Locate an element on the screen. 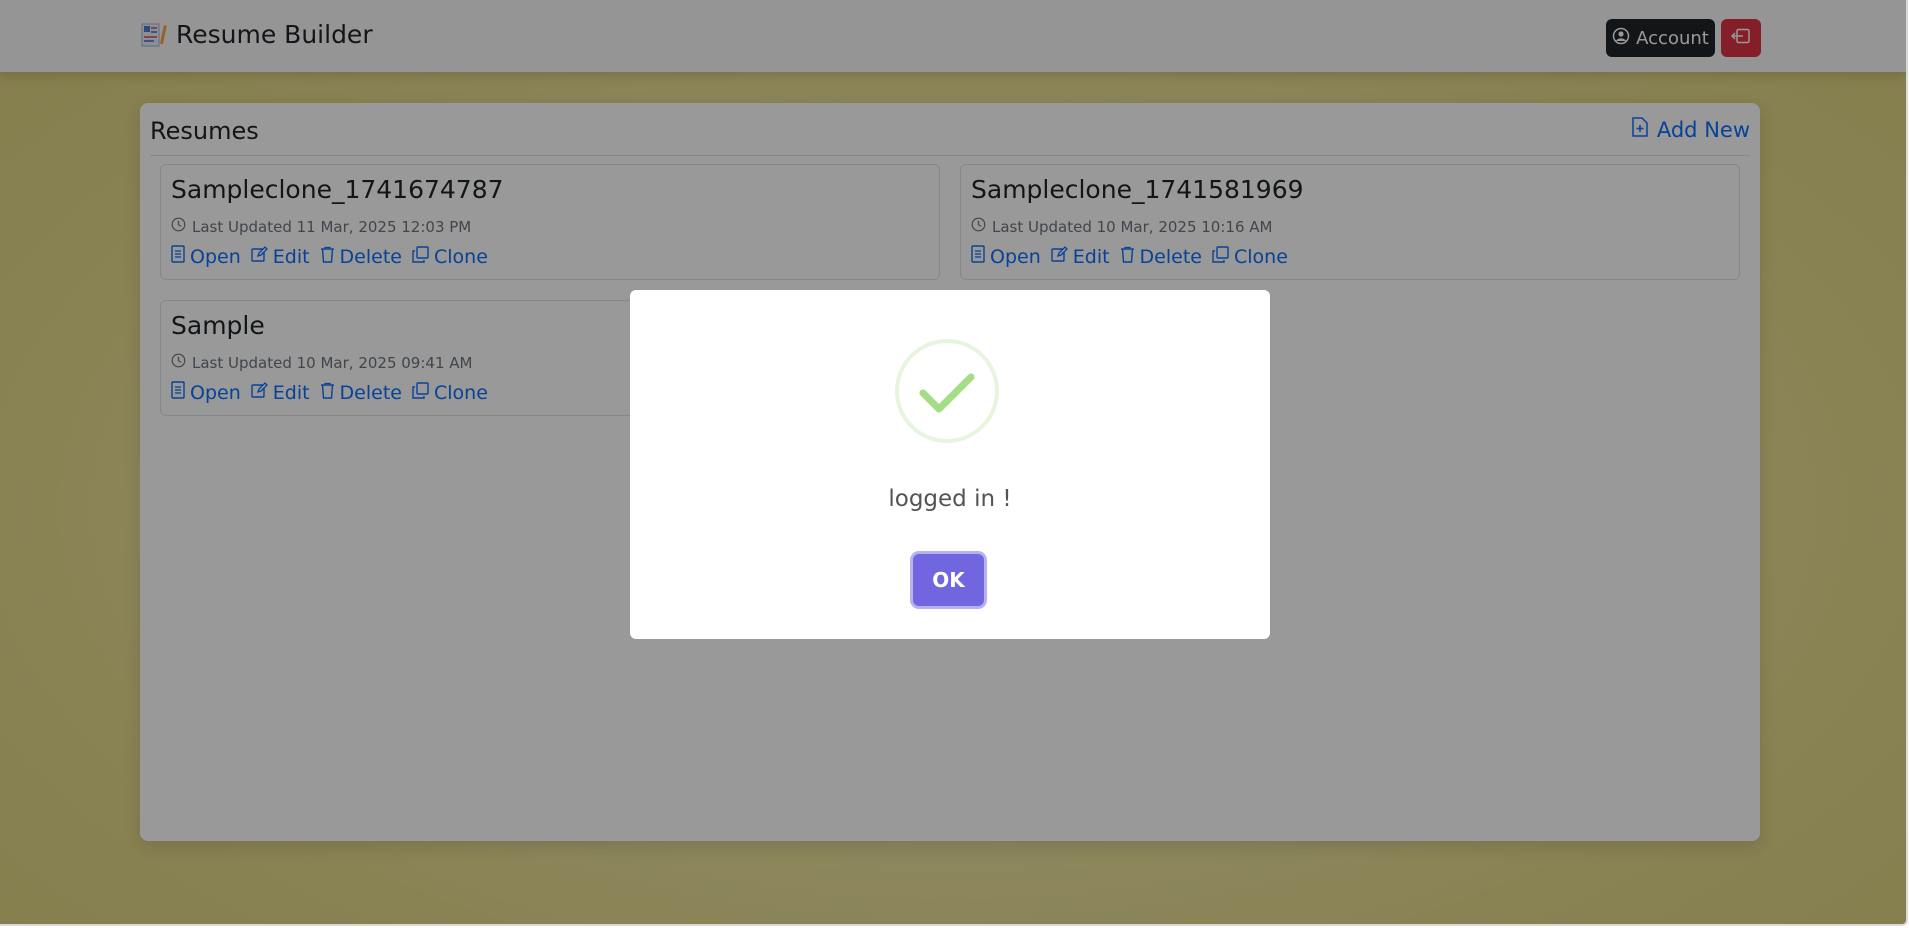  success-check-icon is located at coordinates (947, 391).